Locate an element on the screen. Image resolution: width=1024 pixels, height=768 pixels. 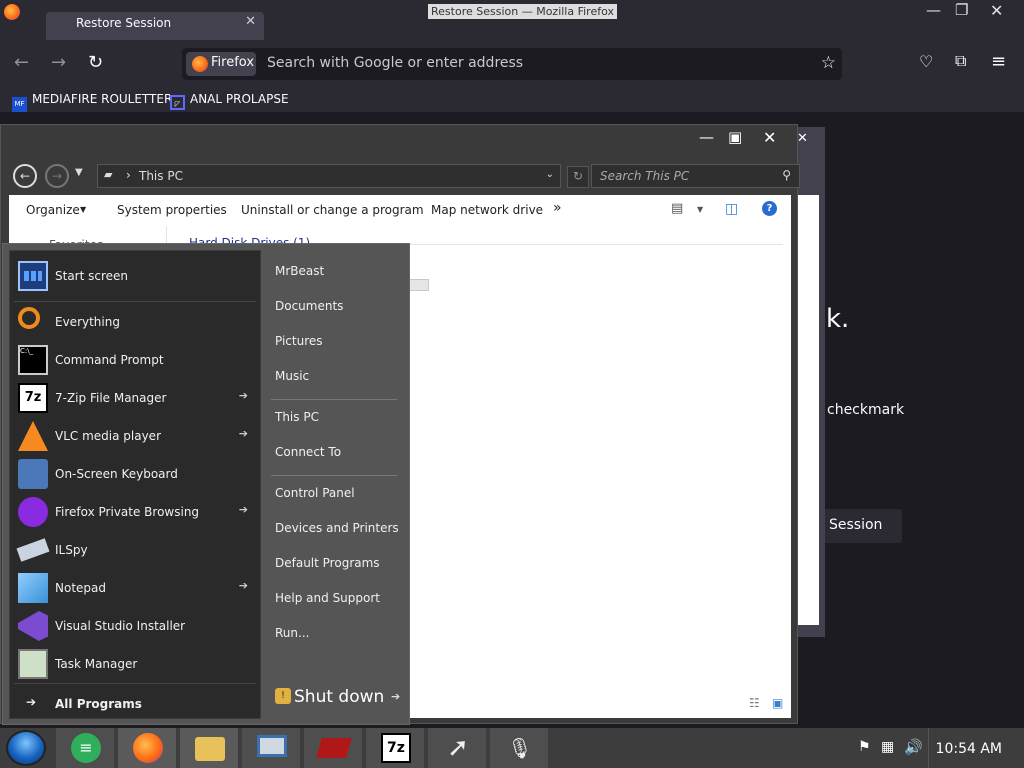
recent-locations-icon: ▼ is located at coordinates (79, 172).